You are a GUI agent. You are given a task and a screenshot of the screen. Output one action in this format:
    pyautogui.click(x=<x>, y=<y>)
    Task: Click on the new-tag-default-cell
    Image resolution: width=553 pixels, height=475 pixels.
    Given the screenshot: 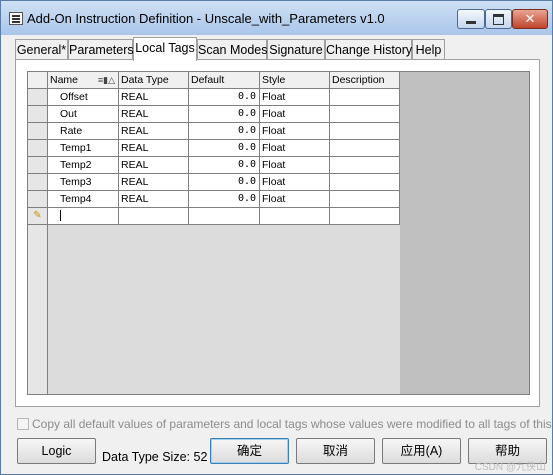 What is the action you would take?
    pyautogui.click(x=224, y=216)
    